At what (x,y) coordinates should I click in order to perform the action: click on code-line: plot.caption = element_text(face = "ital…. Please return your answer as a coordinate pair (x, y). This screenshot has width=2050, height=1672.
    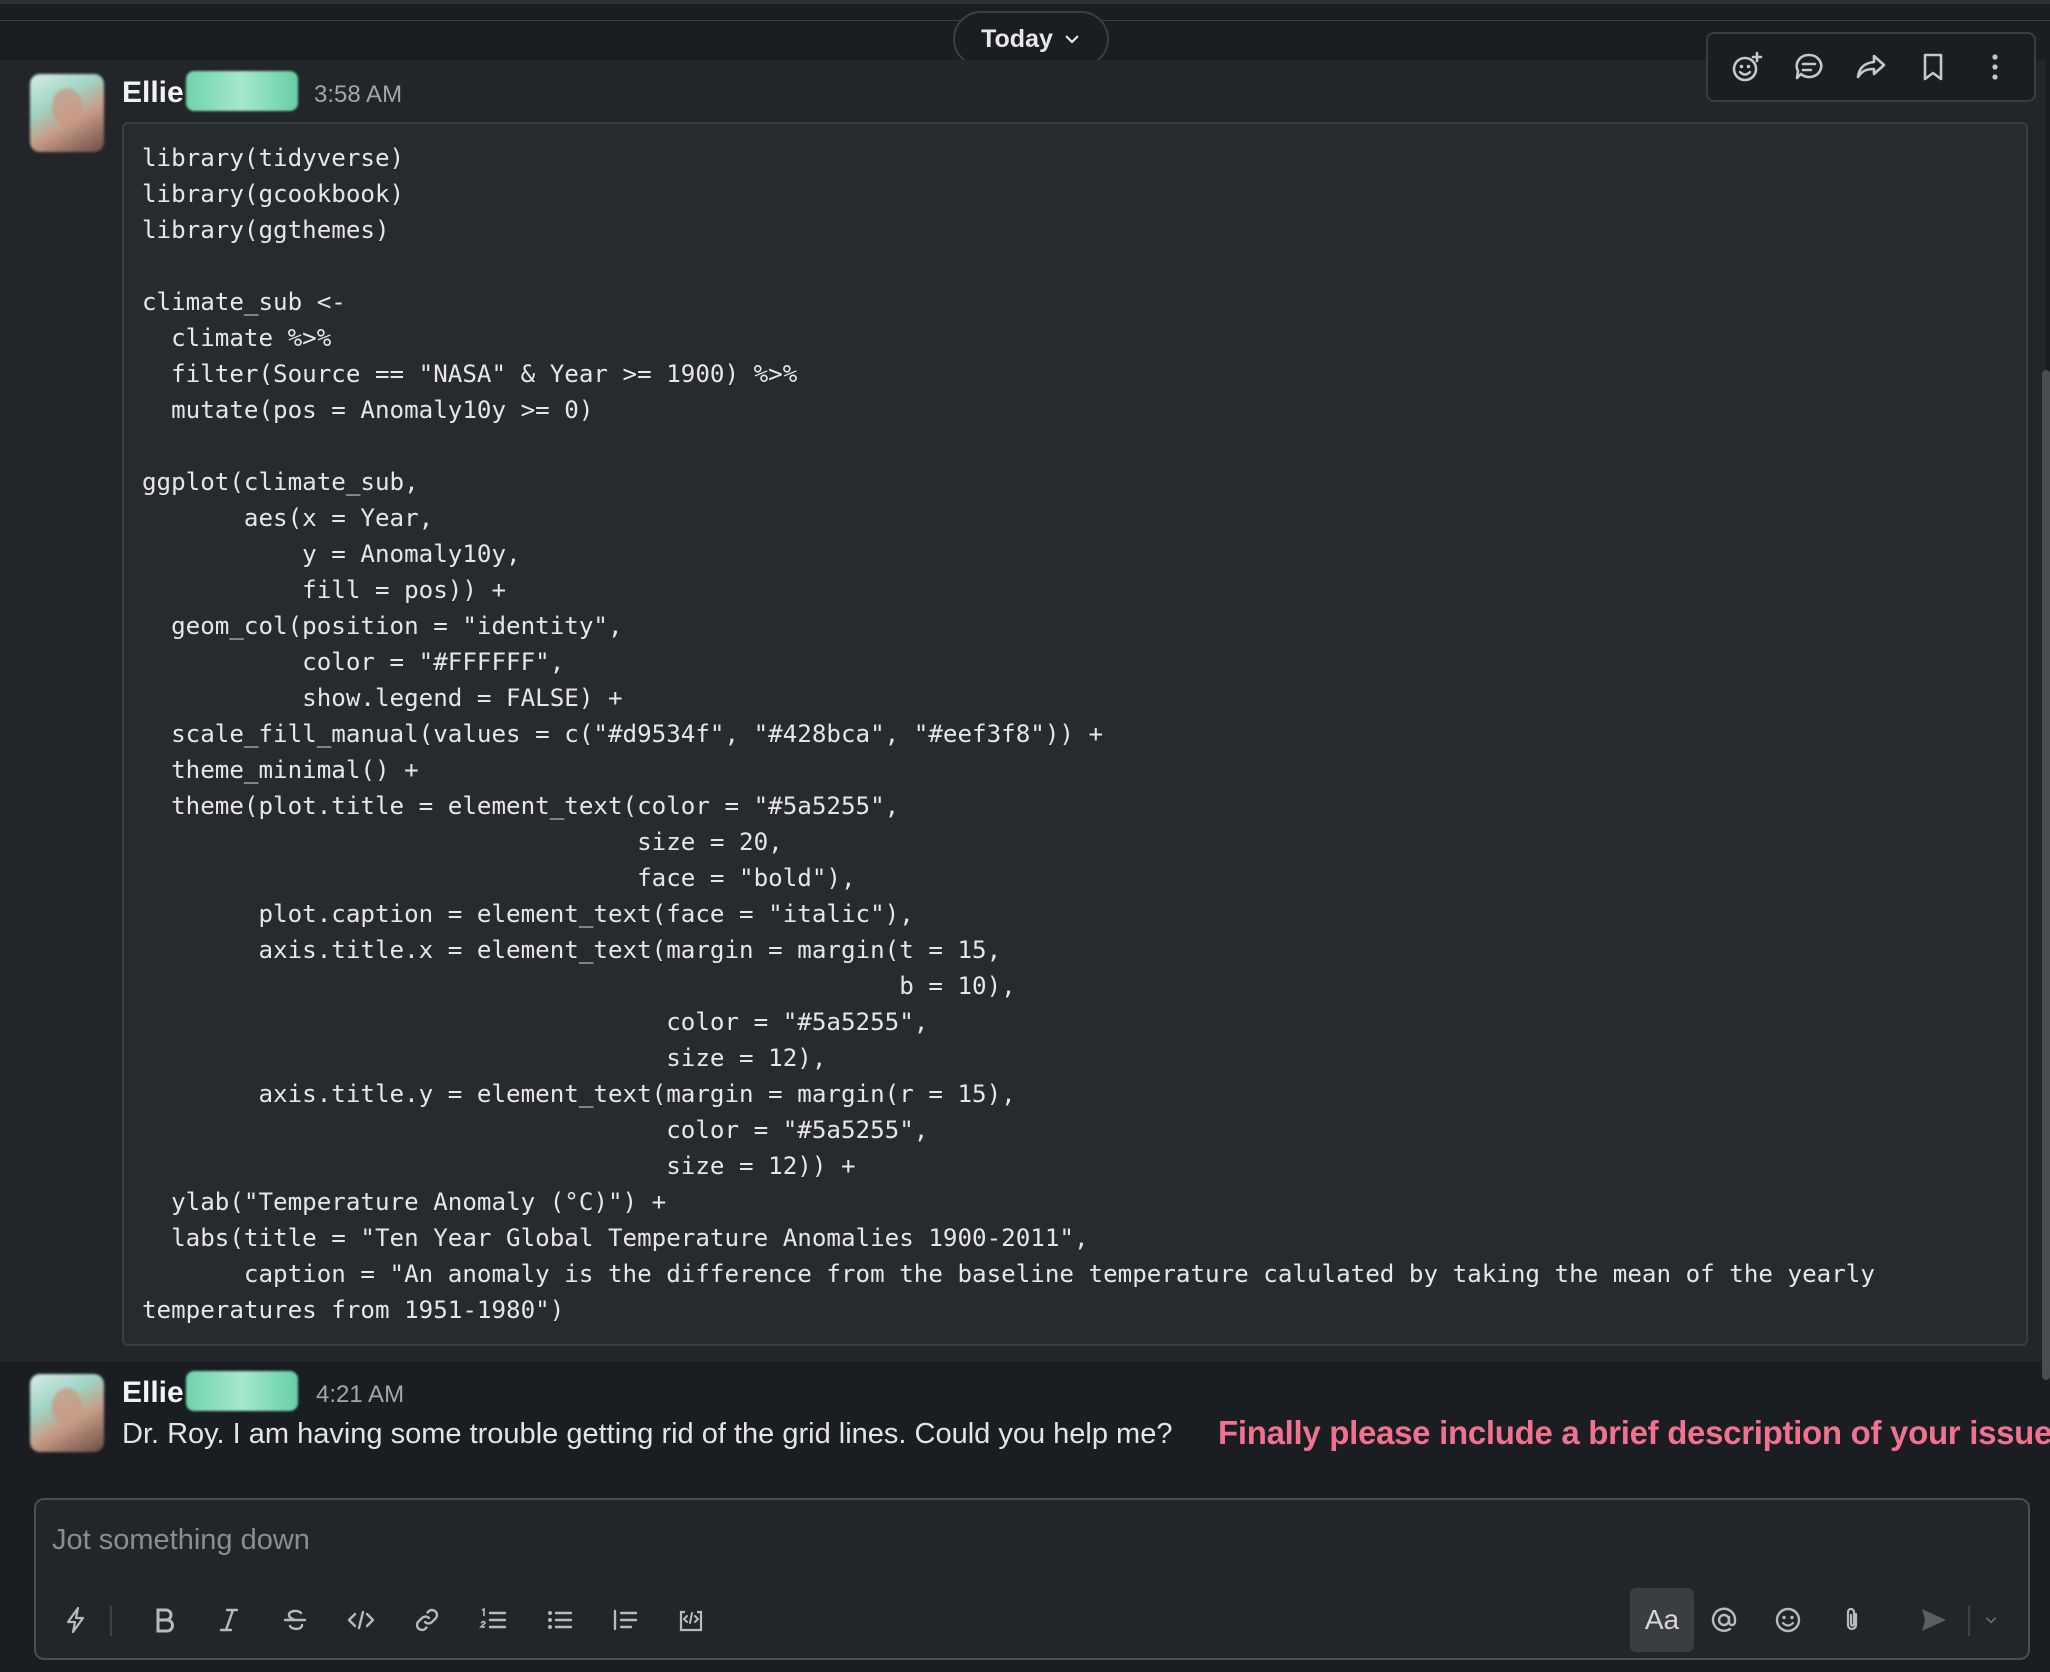
    Looking at the image, I should click on (528, 914).